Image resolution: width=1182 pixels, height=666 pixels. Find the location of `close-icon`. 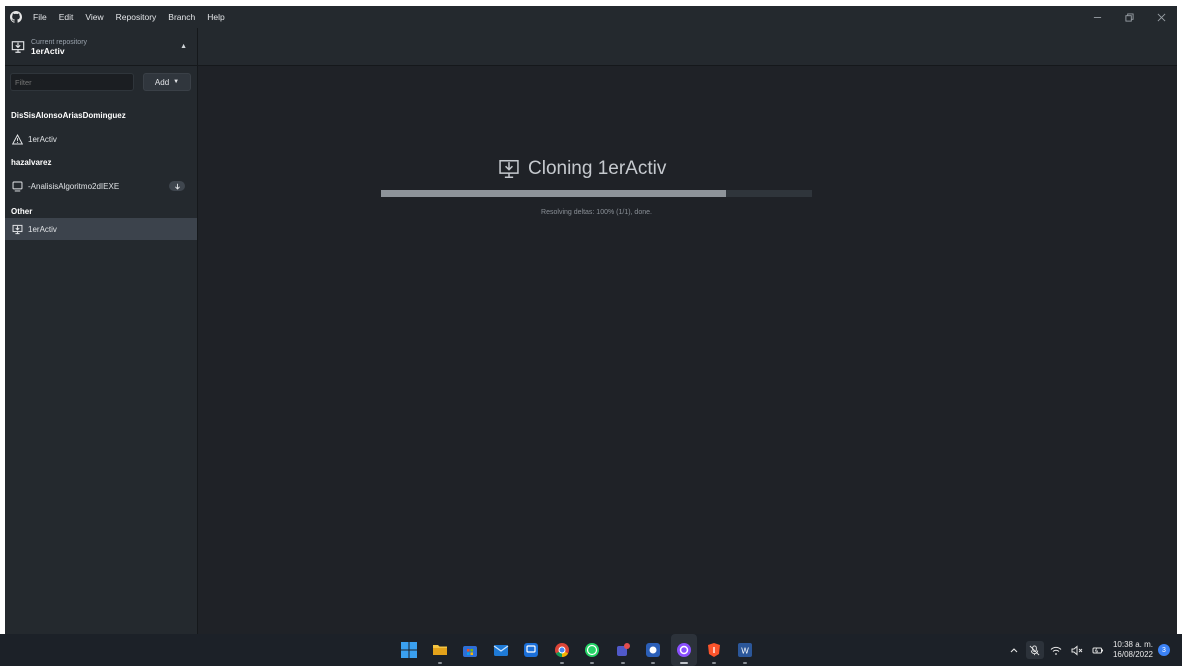

close-icon is located at coordinates (1161, 17).